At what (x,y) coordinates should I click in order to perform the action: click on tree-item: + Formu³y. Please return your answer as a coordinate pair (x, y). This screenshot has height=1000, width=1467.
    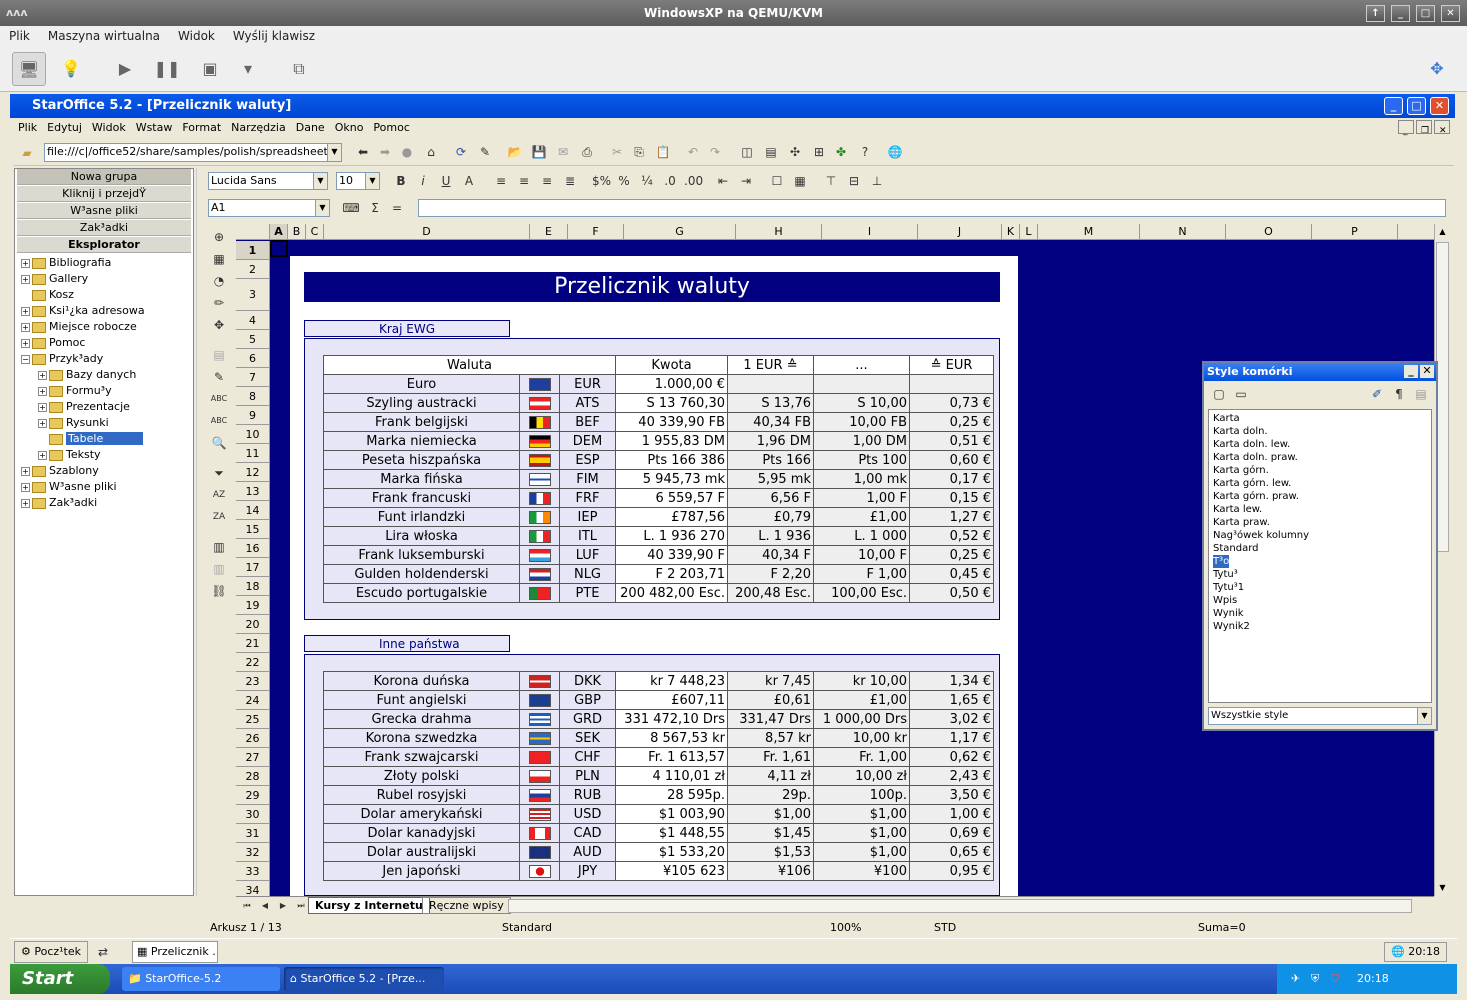
    Looking at the image, I should click on (75, 391).